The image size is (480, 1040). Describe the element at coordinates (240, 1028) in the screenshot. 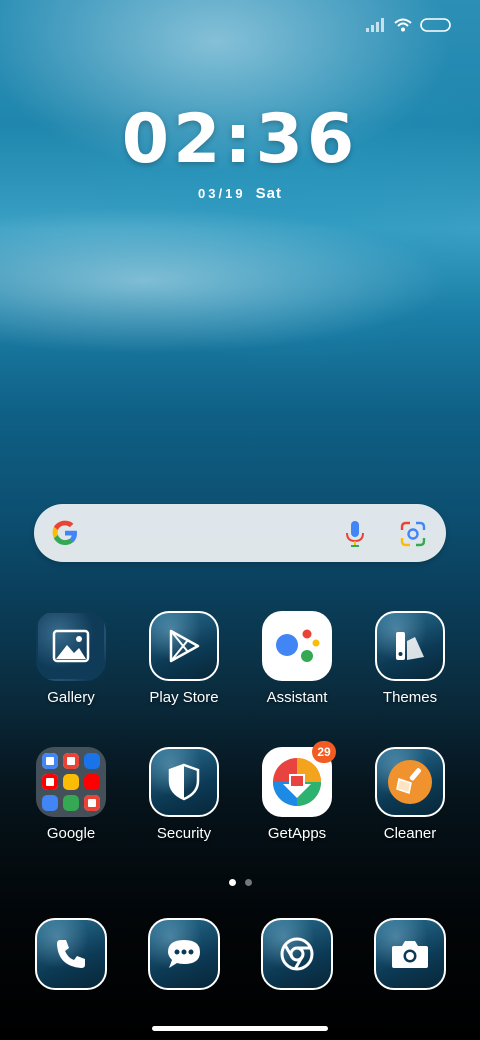

I see `gesture-nav-bar` at that location.